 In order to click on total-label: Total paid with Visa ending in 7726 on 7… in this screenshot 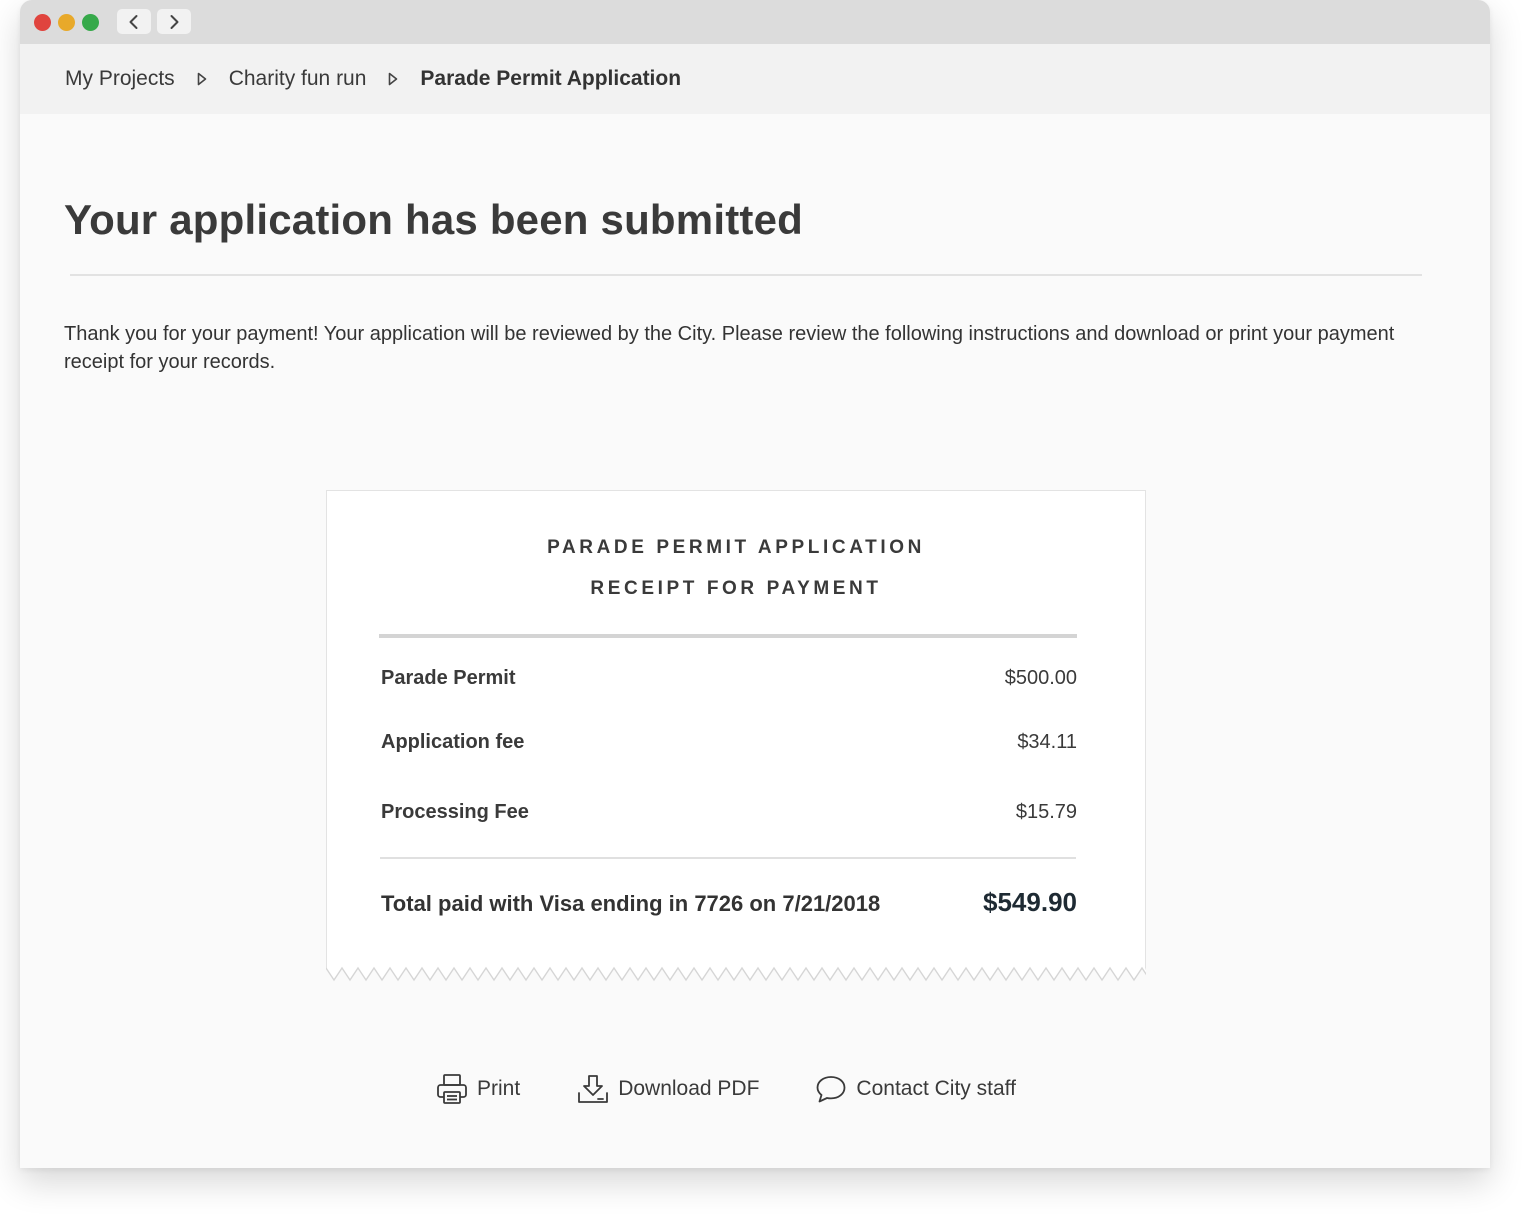, I will do `click(631, 903)`.